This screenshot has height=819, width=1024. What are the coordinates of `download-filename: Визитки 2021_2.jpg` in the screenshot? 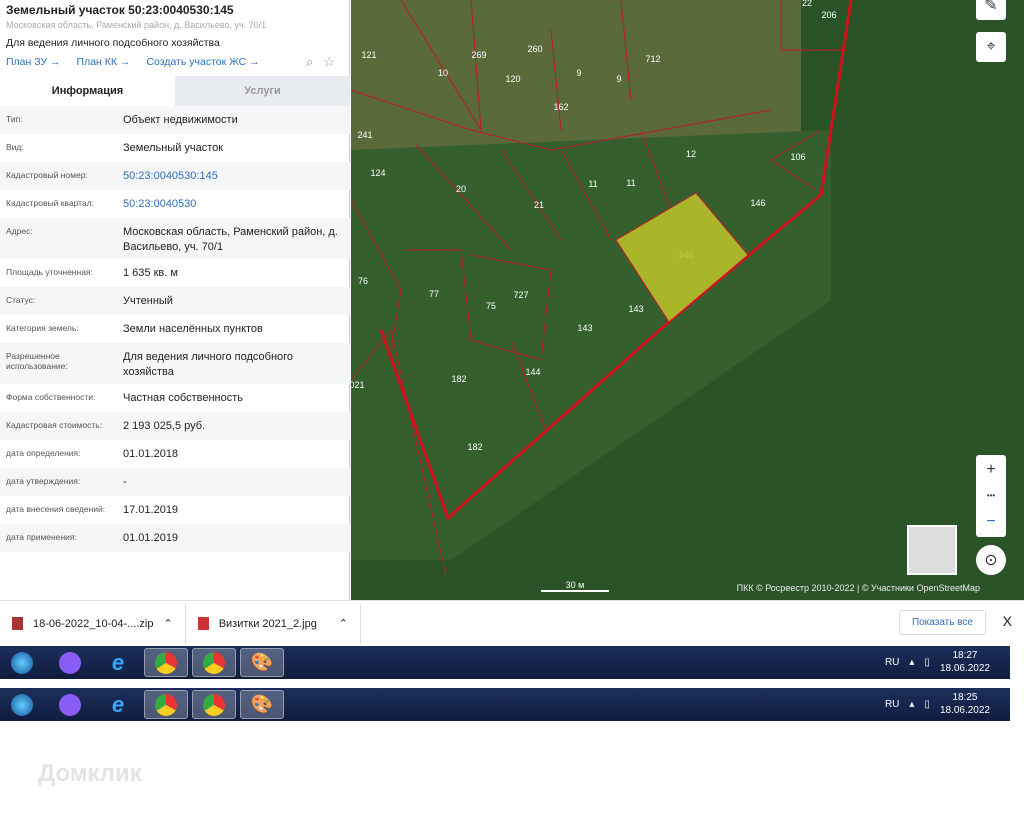 It's located at (267, 623).